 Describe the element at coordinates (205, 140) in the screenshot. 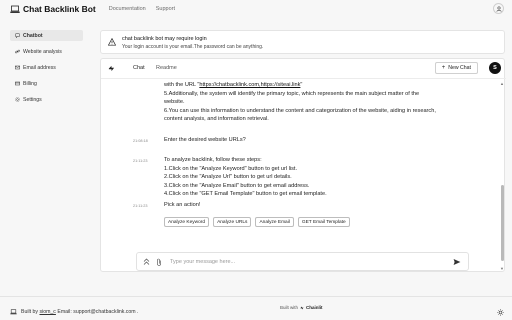

I see `message-bot-prompt: Enter the desired website URLs?` at that location.